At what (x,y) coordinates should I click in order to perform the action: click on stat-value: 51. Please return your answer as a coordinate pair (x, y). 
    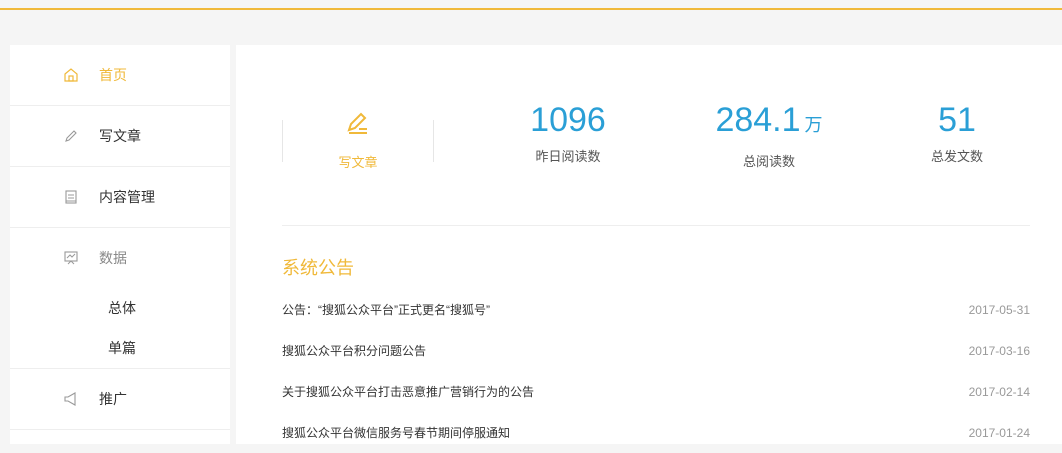
    Looking at the image, I should click on (957, 120).